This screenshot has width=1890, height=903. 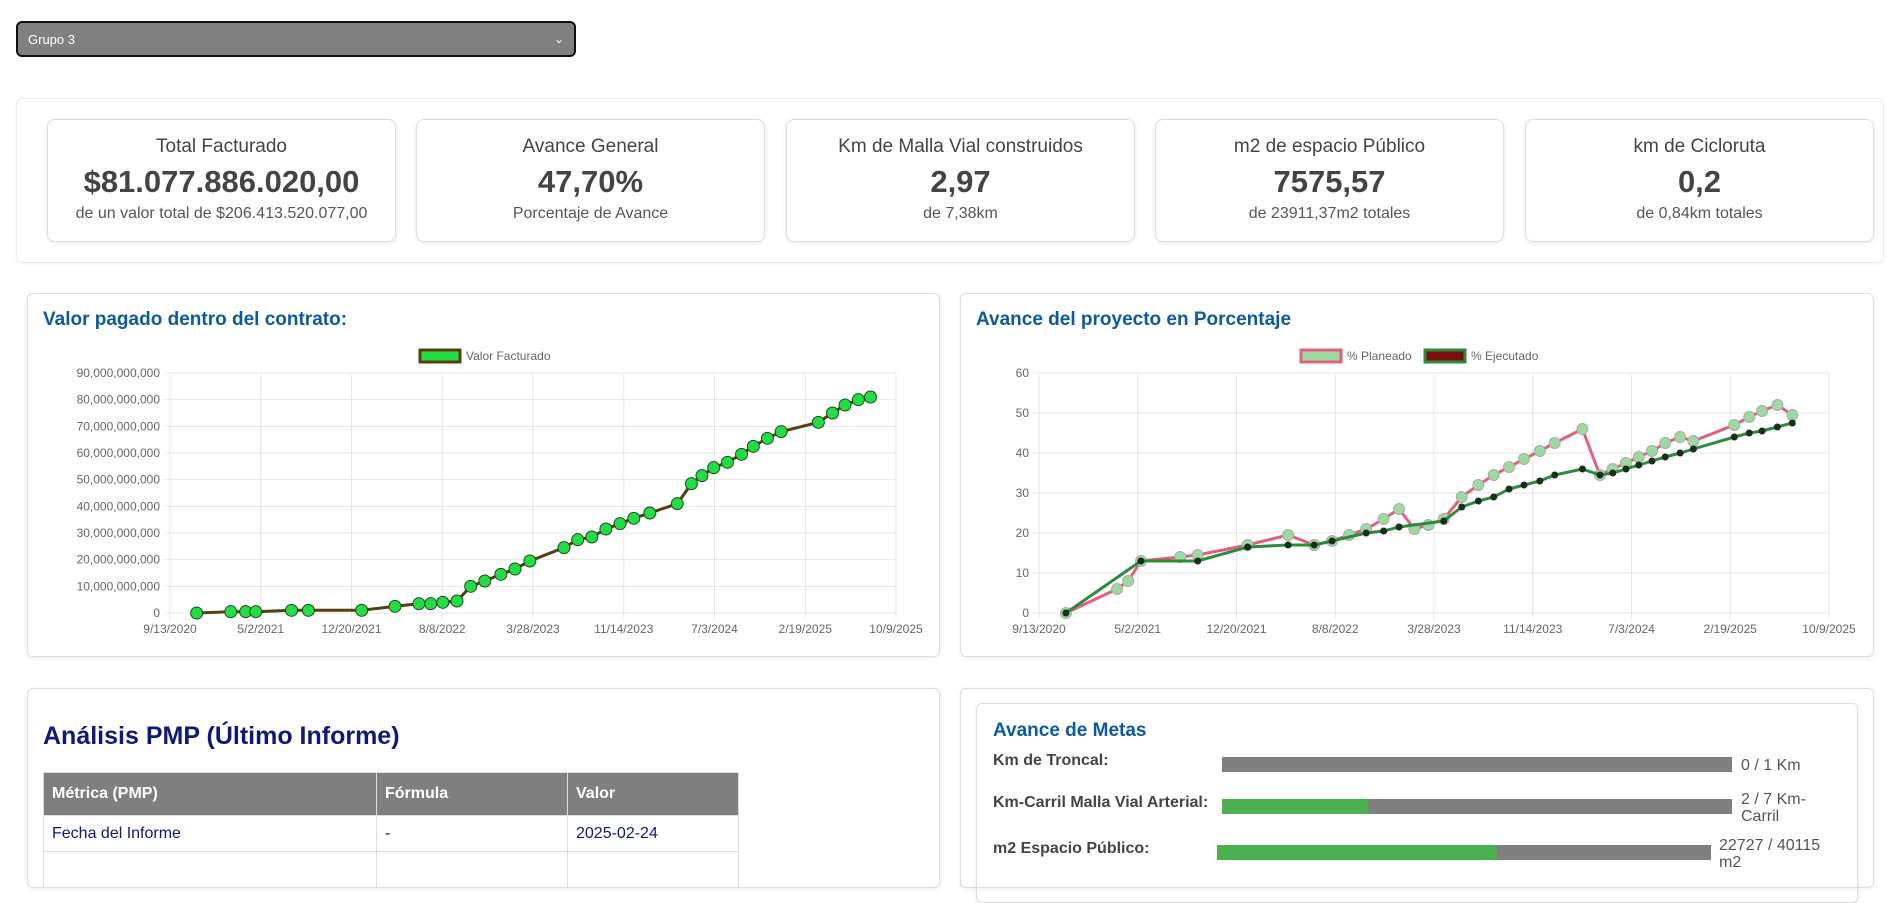 I want to click on kpi-value: 2,97, so click(x=960, y=181).